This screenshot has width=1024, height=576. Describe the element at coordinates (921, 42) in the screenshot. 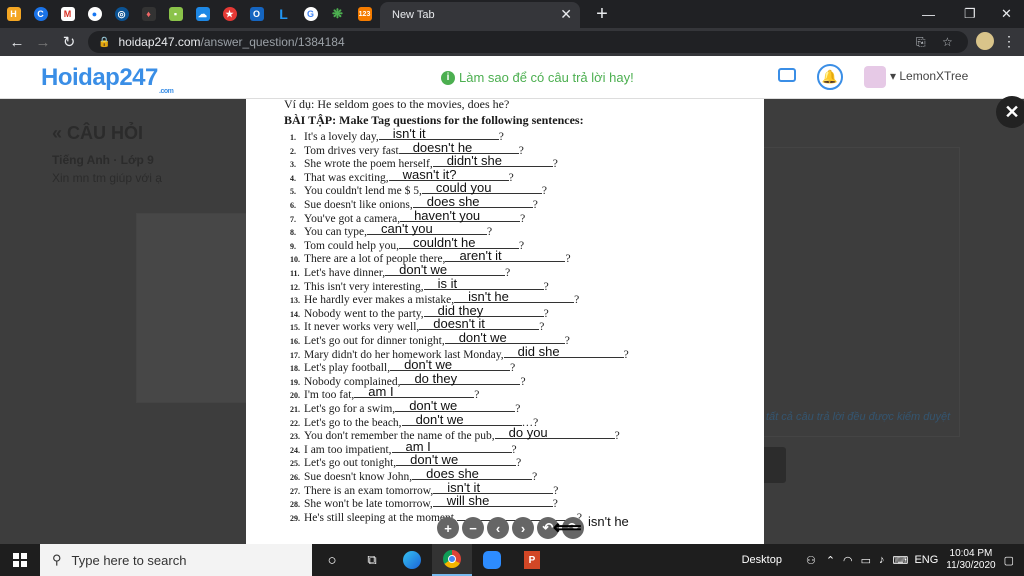

I see `translate-icon: ⎘` at that location.